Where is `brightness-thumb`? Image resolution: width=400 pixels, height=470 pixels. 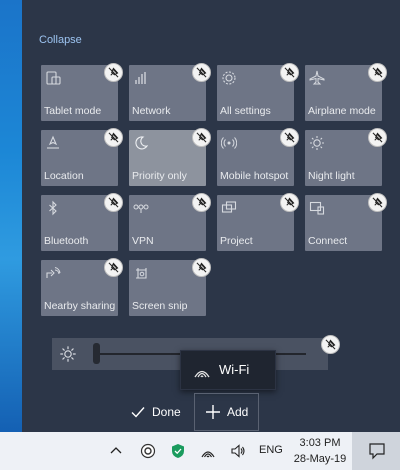
brightness-thumb is located at coordinates (96, 353).